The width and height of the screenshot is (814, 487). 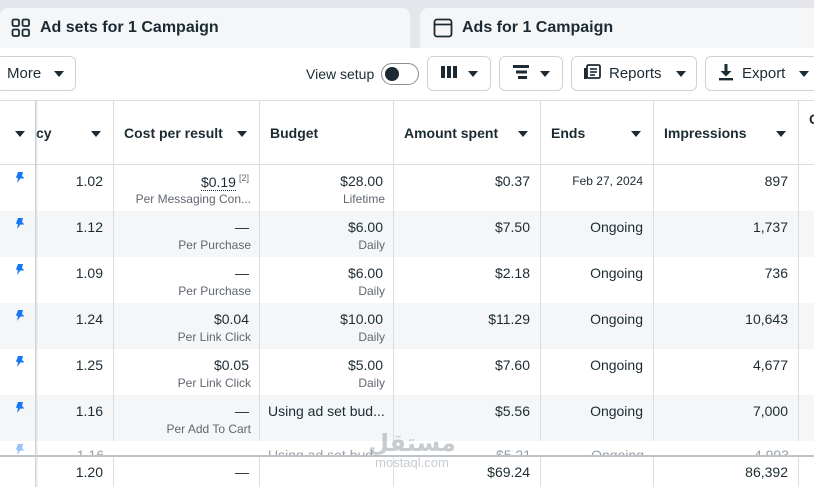 I want to click on spent-value: $11.29, so click(x=509, y=319).